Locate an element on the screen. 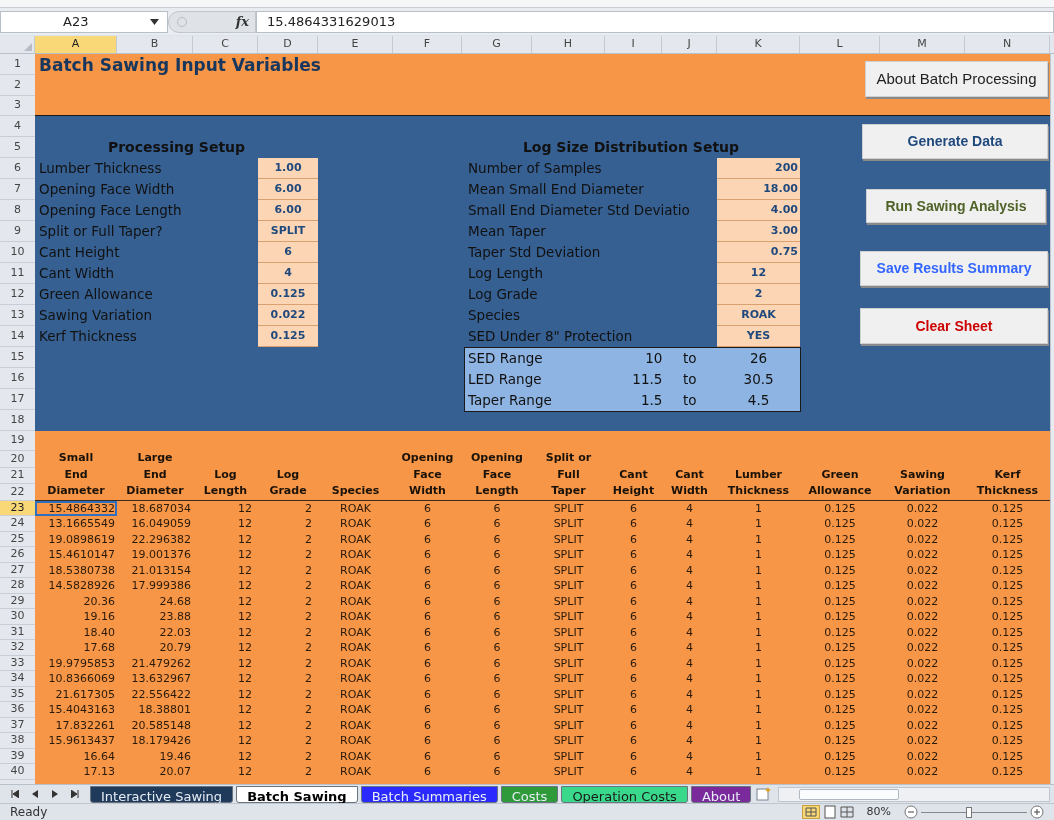 This screenshot has height=820, width=1054. zoom-level: 80% is located at coordinates (878, 811).